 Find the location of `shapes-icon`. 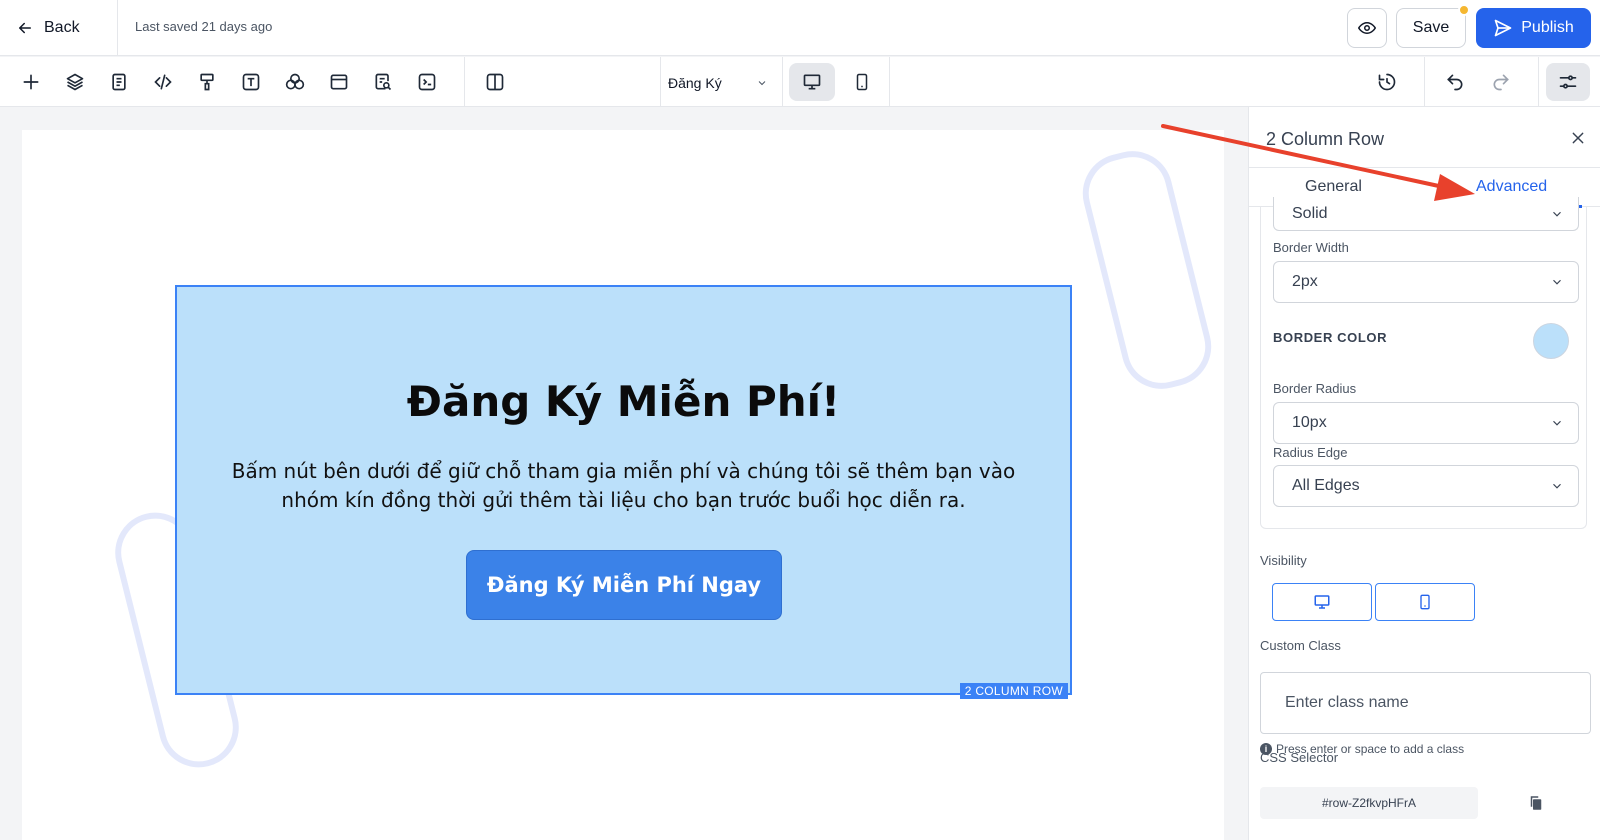

shapes-icon is located at coordinates (295, 82).